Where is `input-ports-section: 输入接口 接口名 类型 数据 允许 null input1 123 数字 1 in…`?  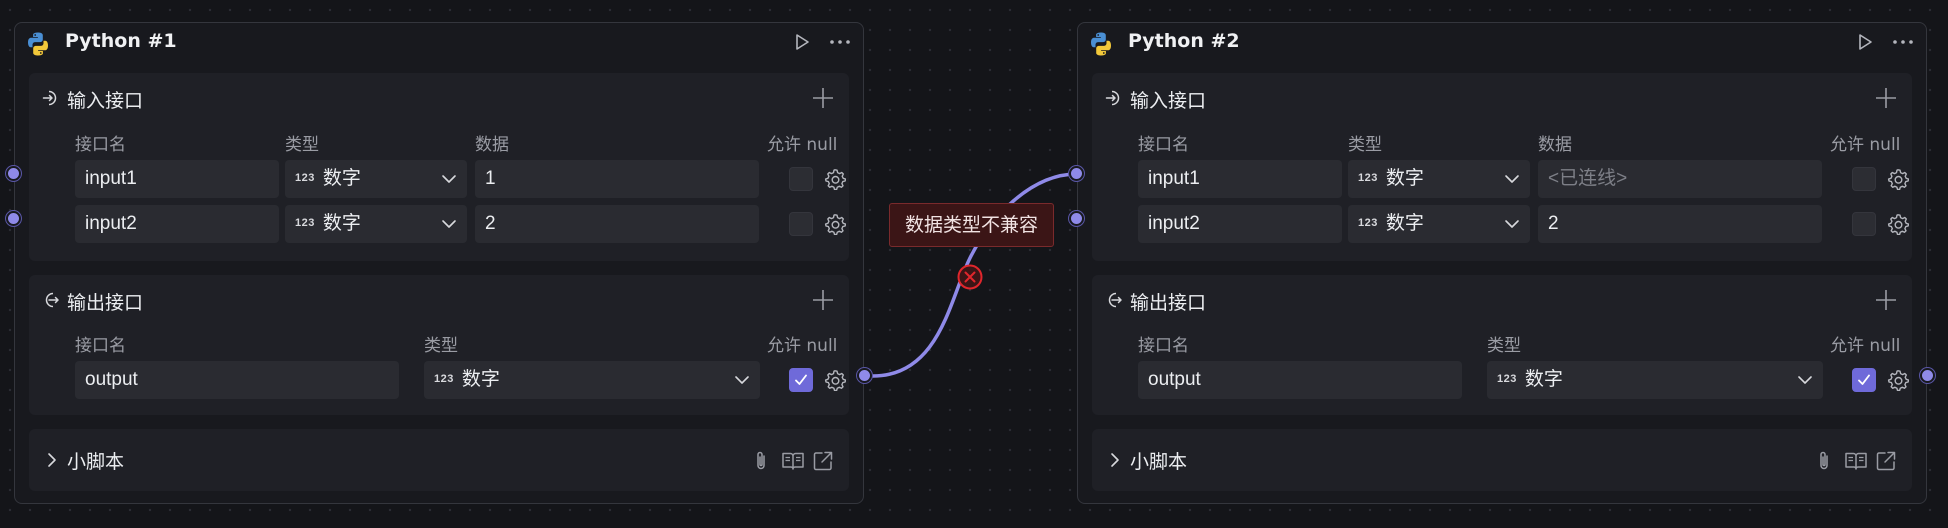
input-ports-section: 输入接口 接口名 类型 数据 允许 null input1 123 数字 1 in… is located at coordinates (439, 167).